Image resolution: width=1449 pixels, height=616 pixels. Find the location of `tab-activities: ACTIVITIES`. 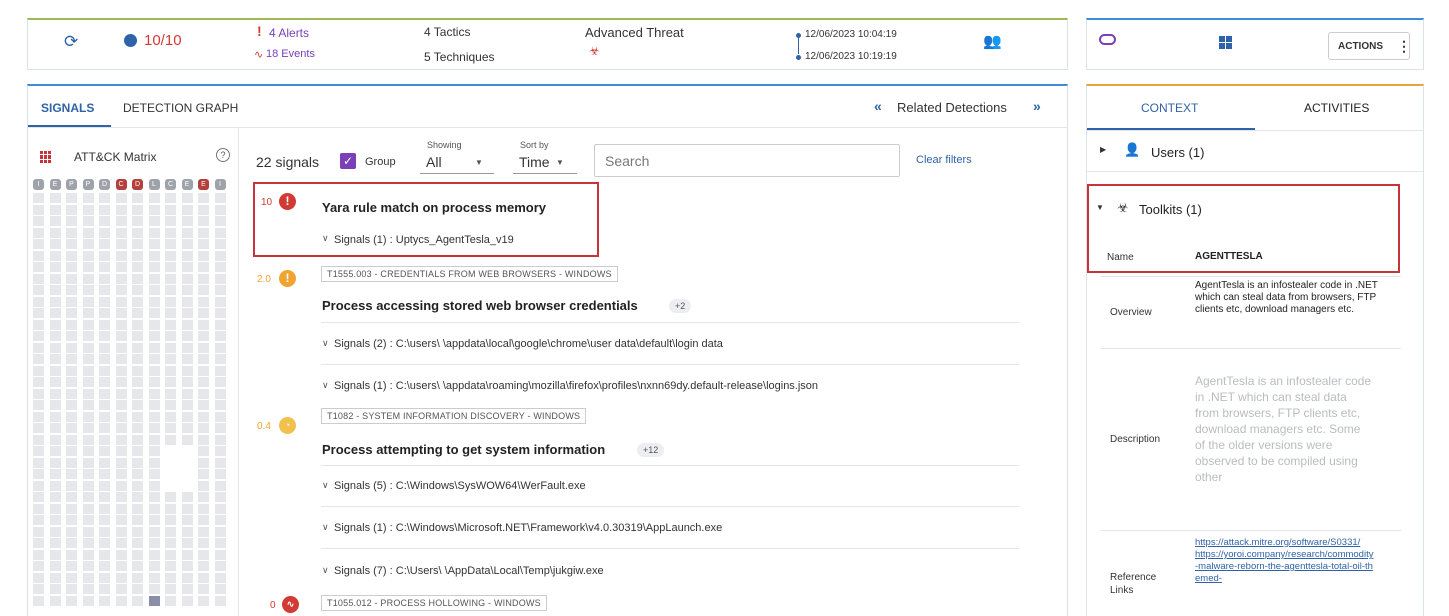

tab-activities: ACTIVITIES is located at coordinates (1336, 108).